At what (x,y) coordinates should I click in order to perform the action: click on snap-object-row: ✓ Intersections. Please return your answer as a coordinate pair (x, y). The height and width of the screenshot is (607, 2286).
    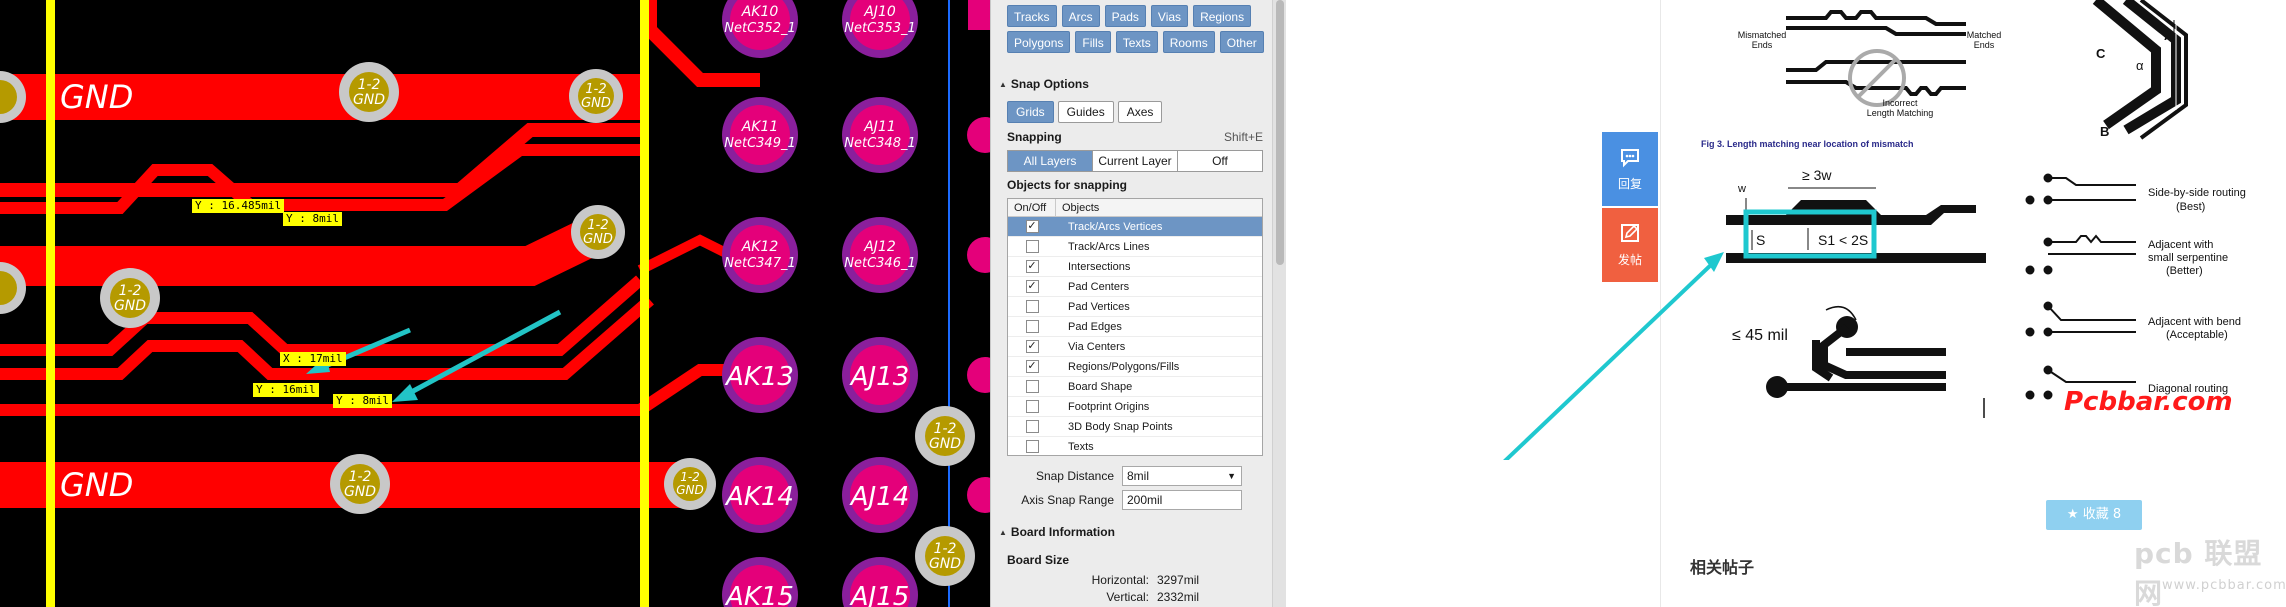
    Looking at the image, I should click on (1135, 267).